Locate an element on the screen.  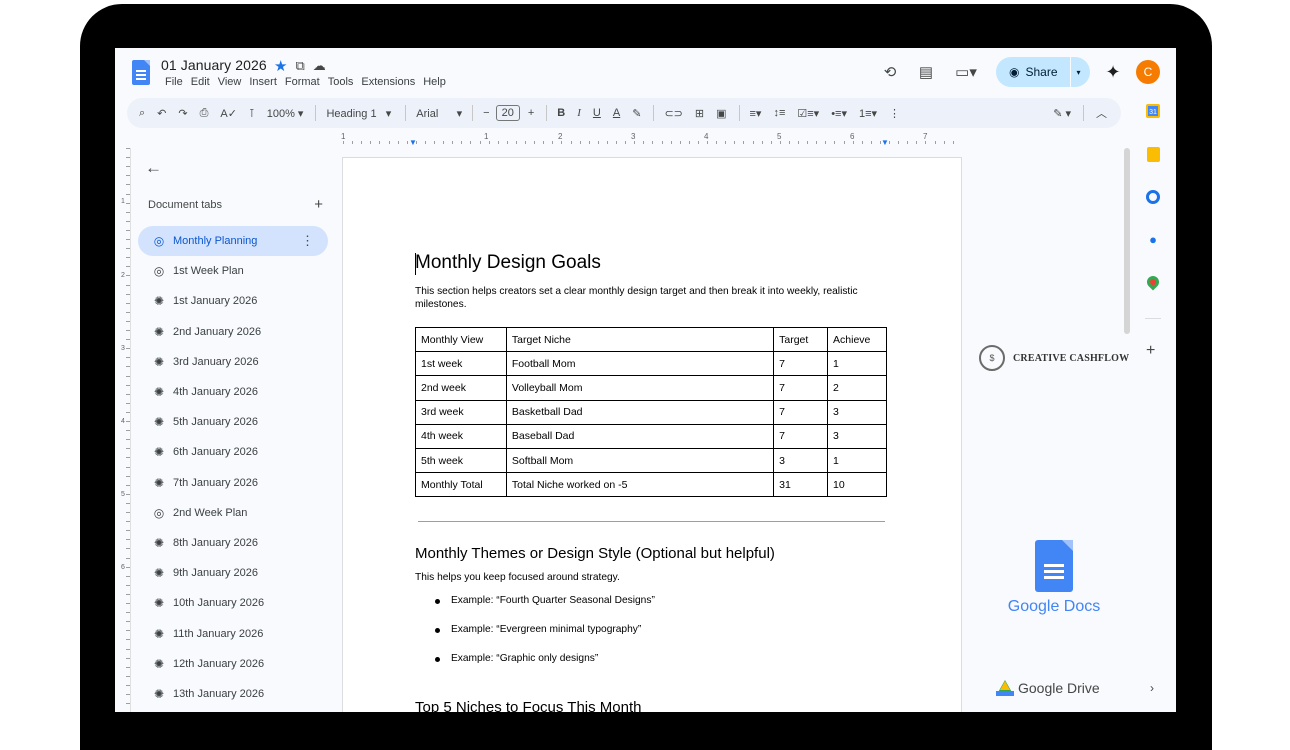
table-cell: Monthly Total is located at coordinates (461, 485).